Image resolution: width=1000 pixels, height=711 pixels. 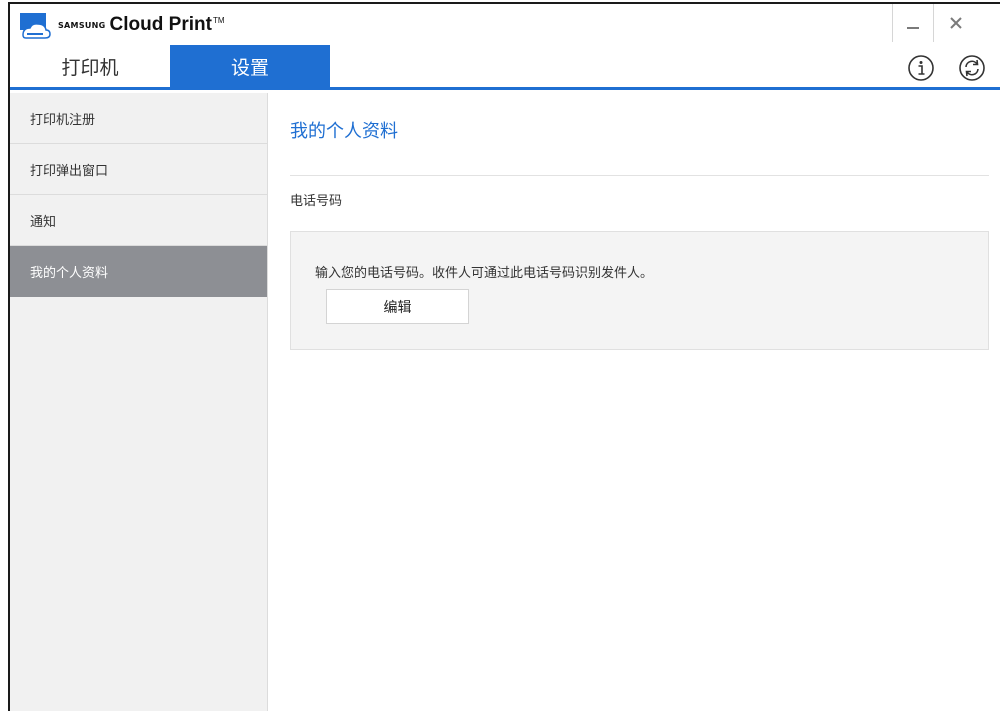 I want to click on sidebar-item-printer-registration: 打印机注册, so click(x=138, y=118).